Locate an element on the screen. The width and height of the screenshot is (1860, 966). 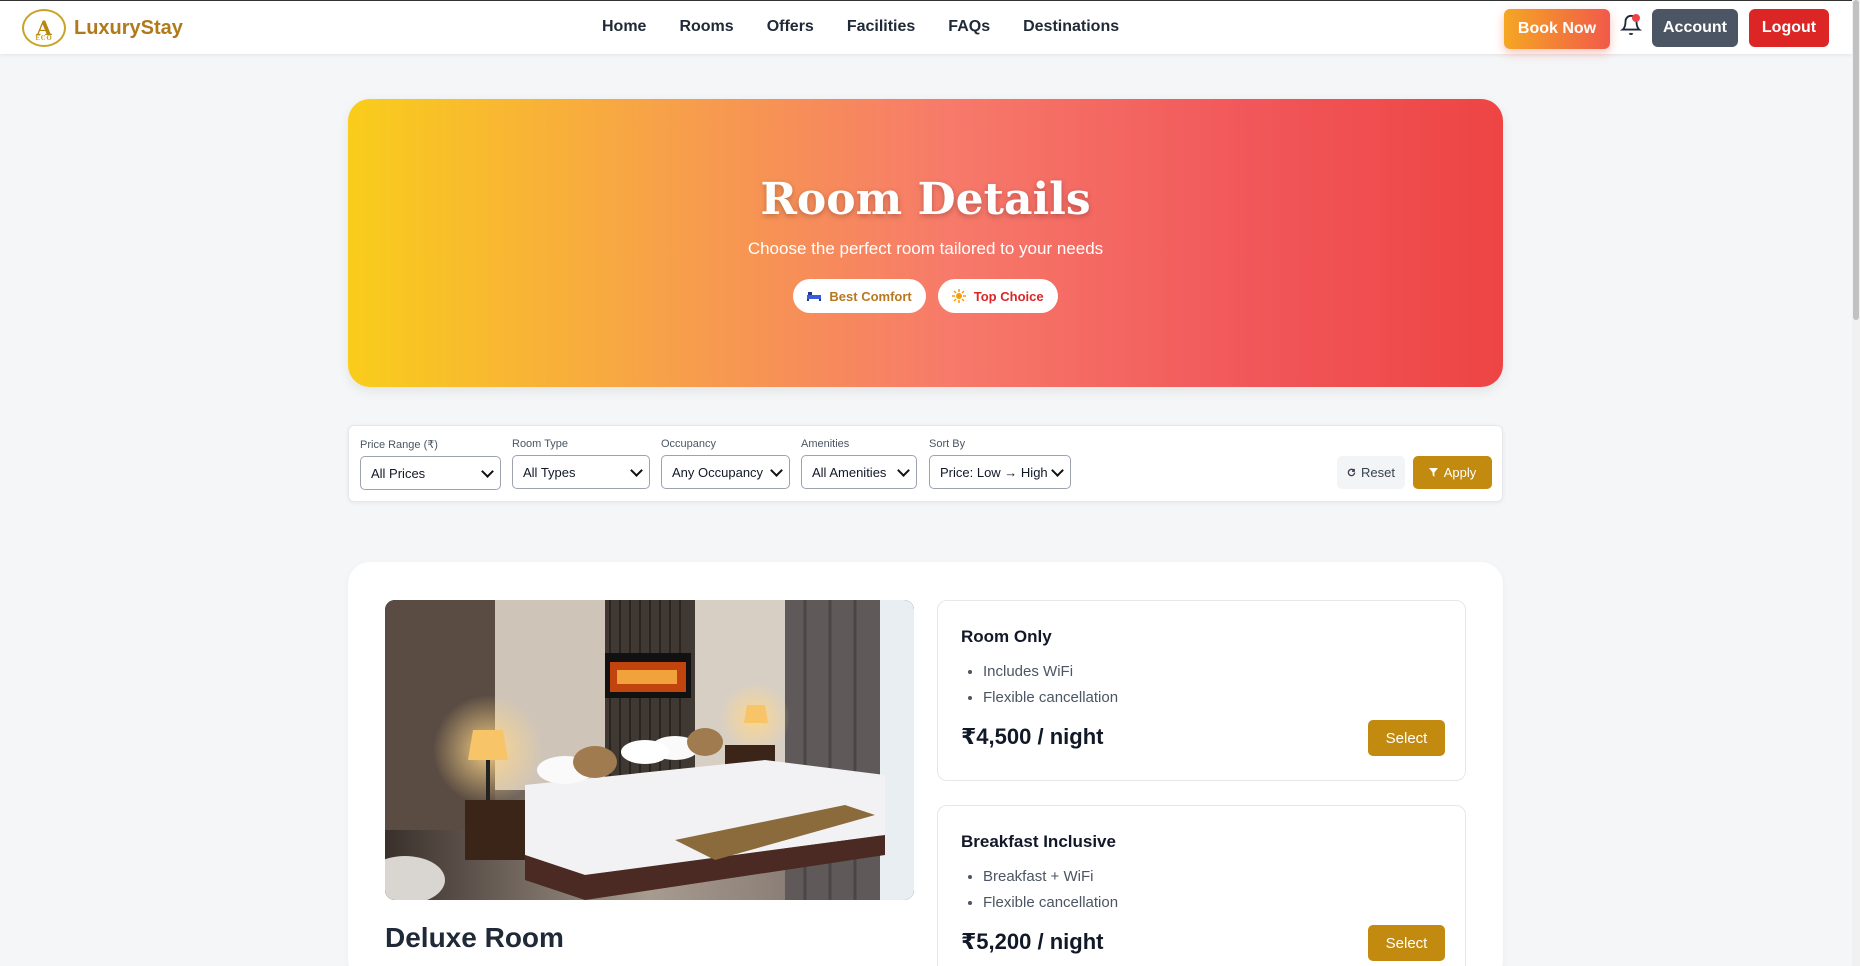
price-range-select: All Prices is located at coordinates (430, 473).